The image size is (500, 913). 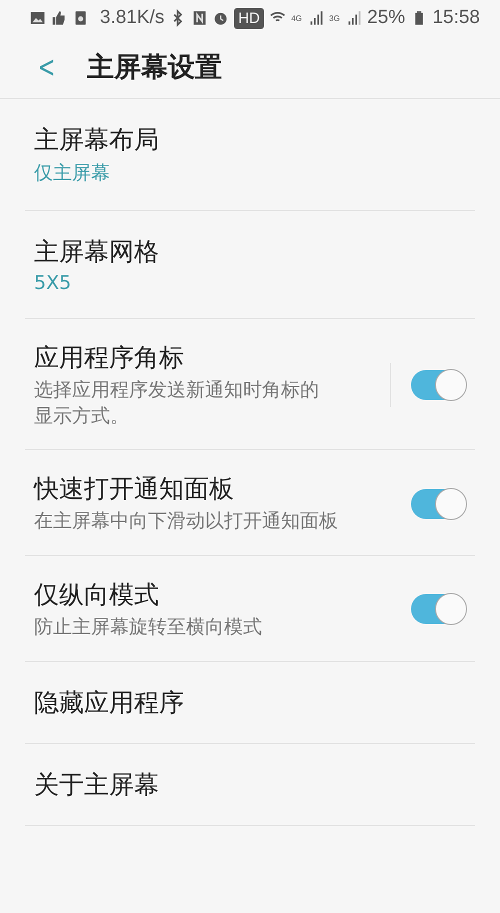 I want to click on setting-title: 关于主屏幕, so click(x=249, y=784).